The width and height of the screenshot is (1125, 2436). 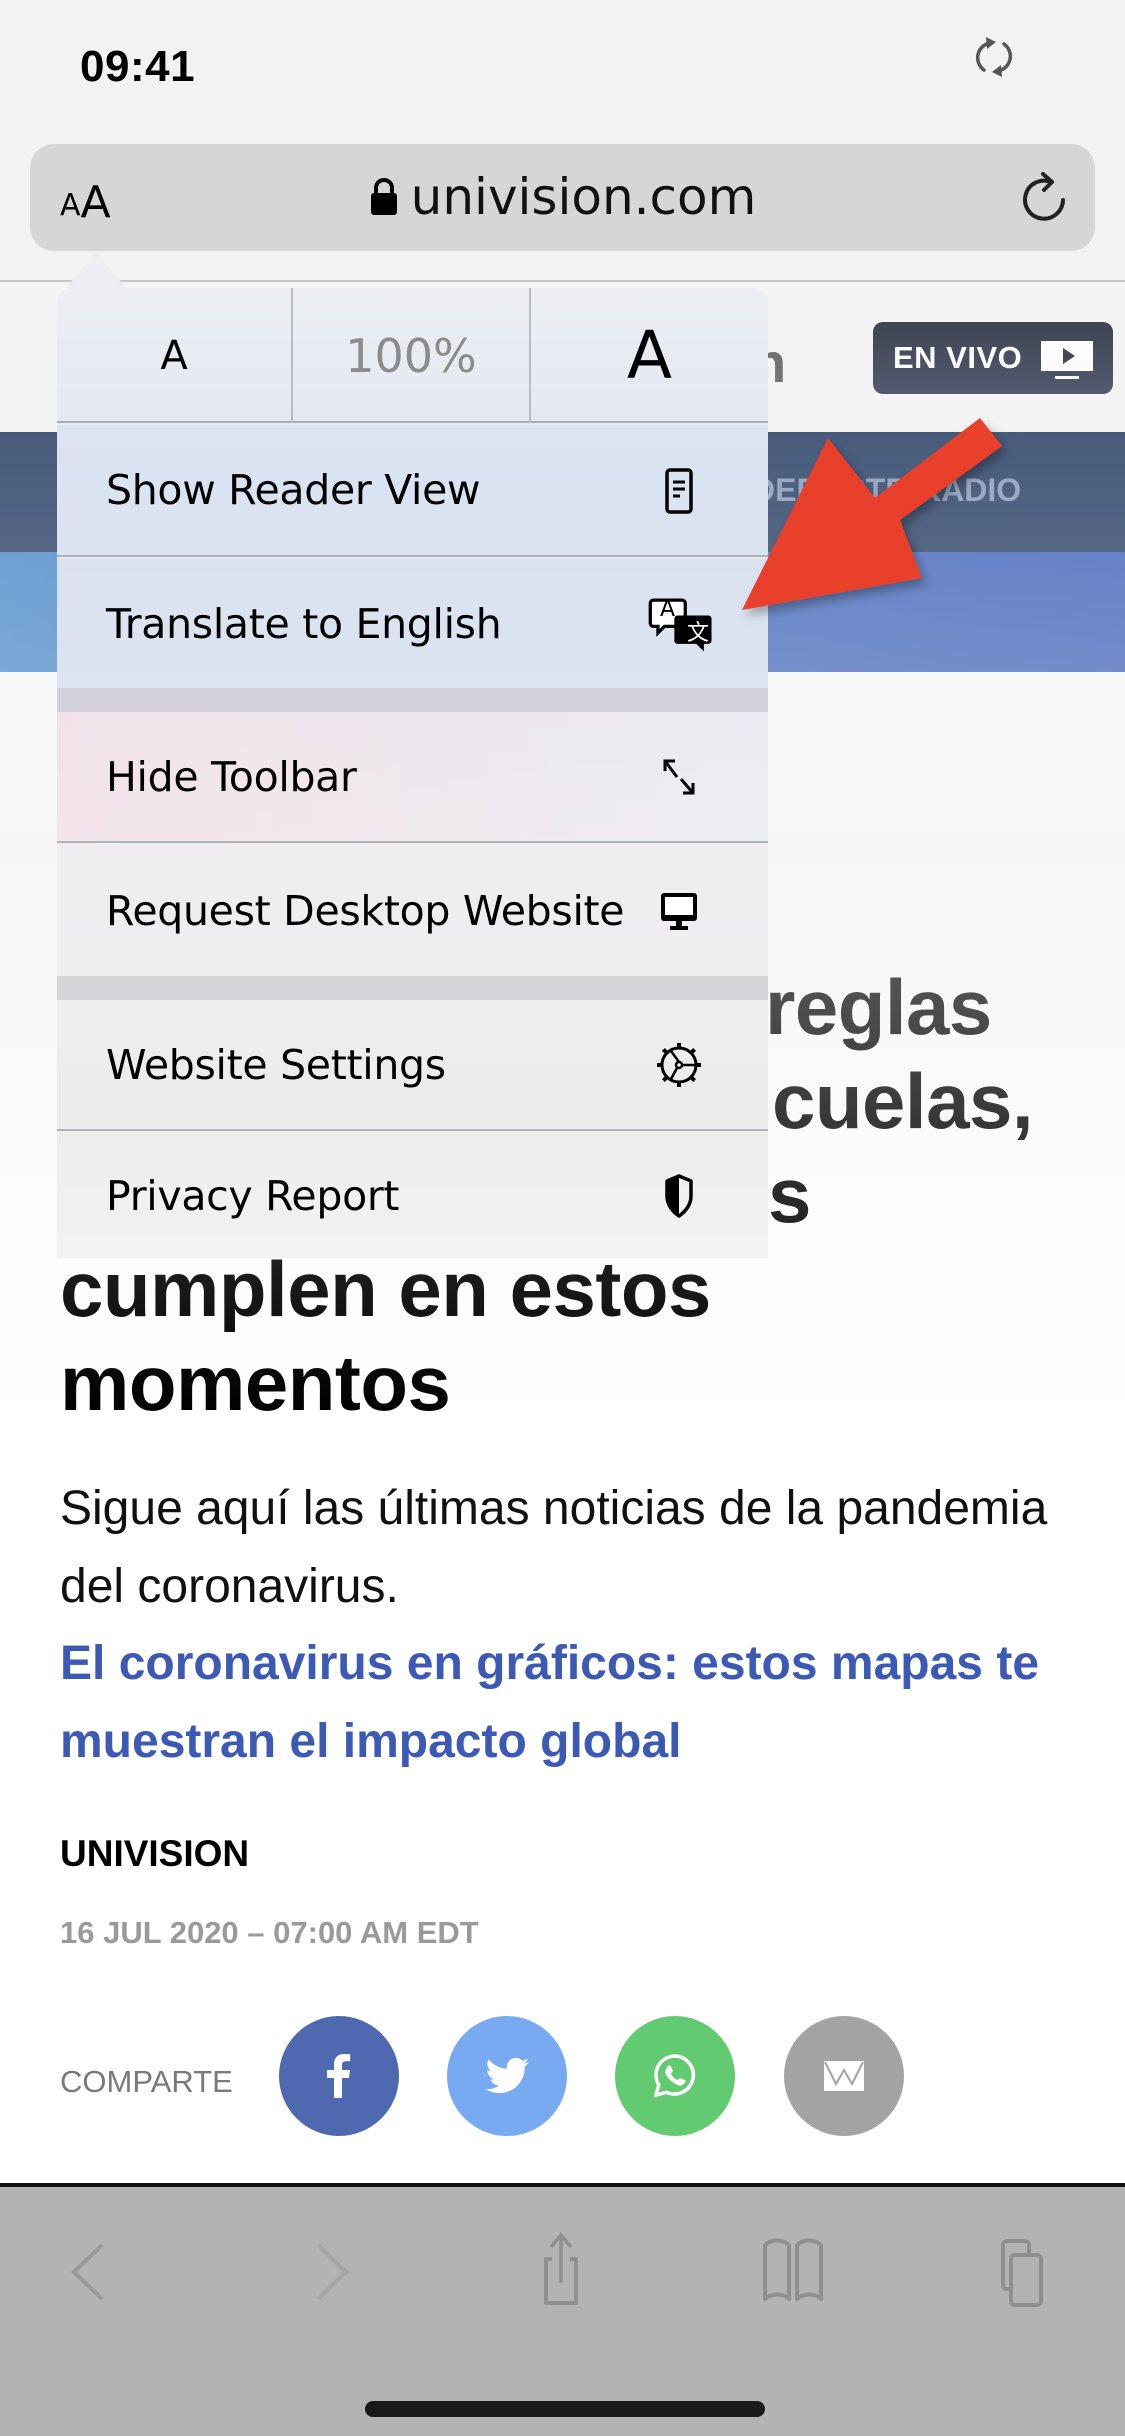 I want to click on reload-icon, so click(x=1044, y=198).